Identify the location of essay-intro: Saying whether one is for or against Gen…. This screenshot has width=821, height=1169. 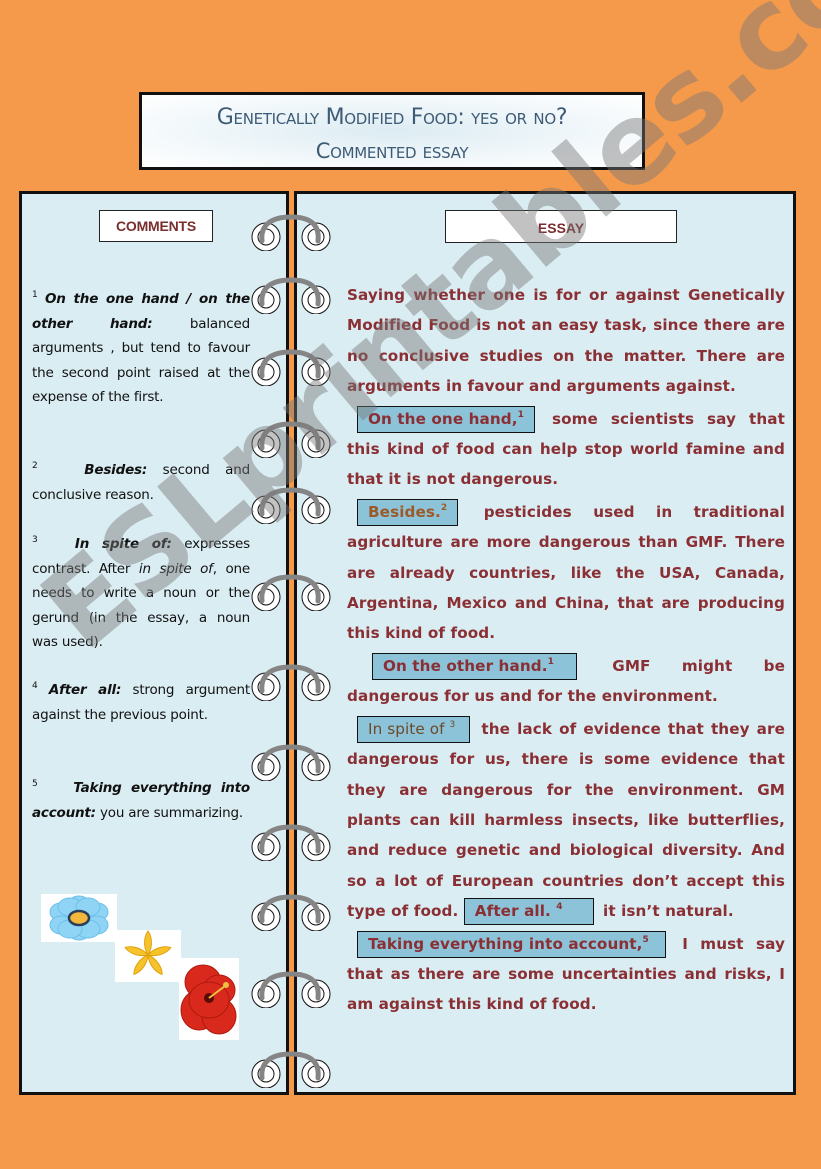
(566, 341).